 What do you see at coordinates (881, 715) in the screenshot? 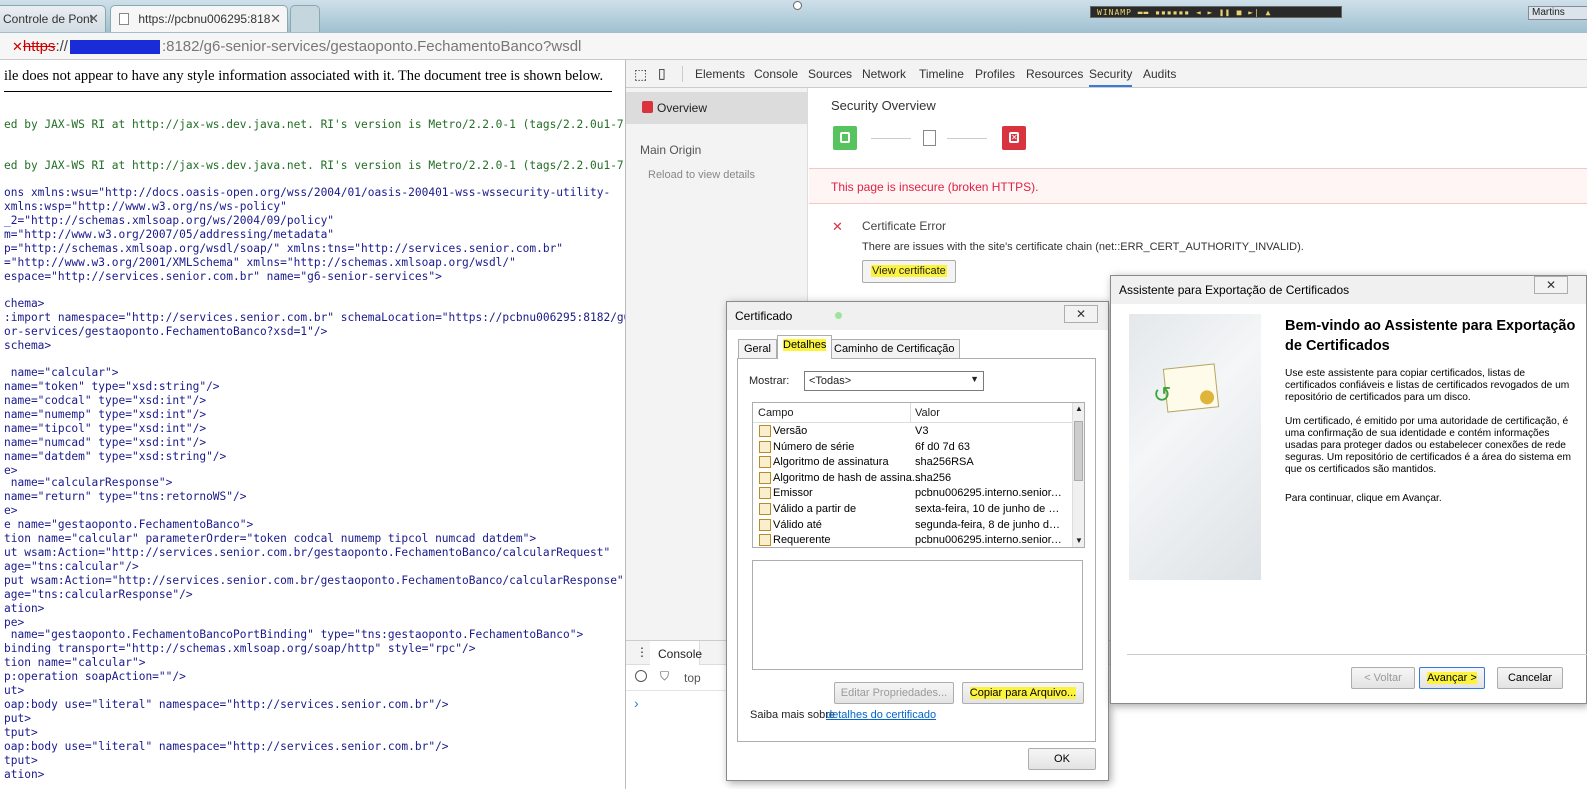
I see `certificate-details-link: detalhes do certificado` at bounding box center [881, 715].